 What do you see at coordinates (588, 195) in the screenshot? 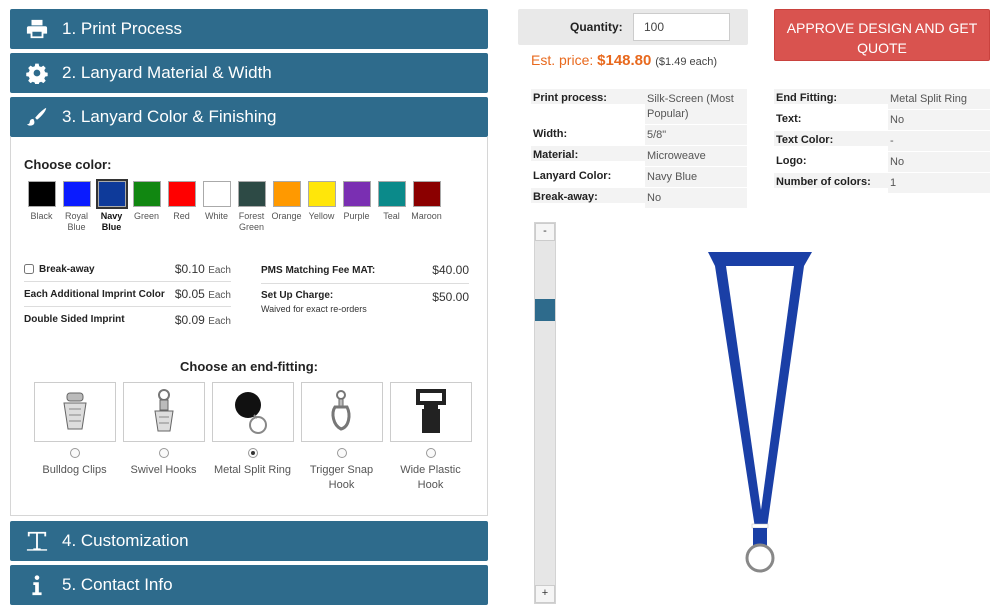
I see `spec-key: Break-away:` at bounding box center [588, 195].